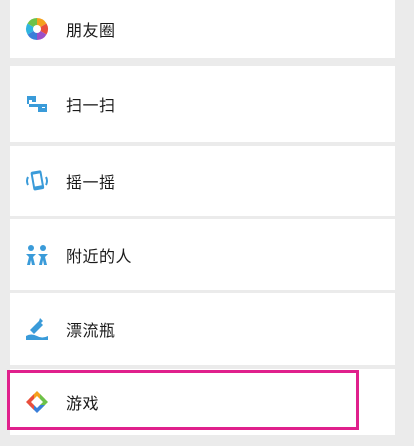 This screenshot has height=446, width=414. I want to click on games-icon, so click(37, 402).